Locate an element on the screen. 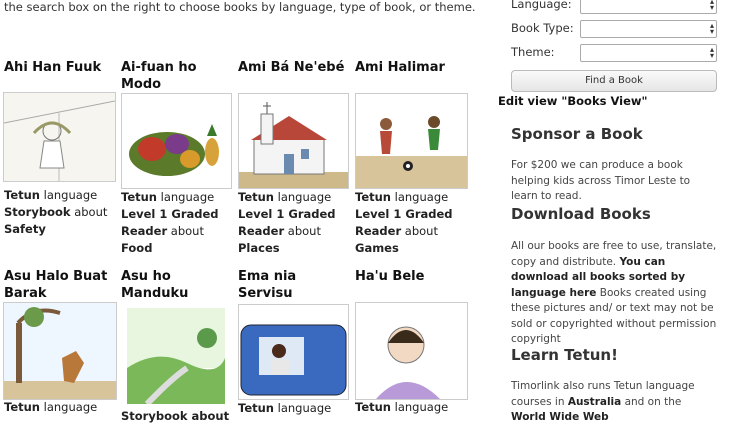 The image size is (730, 426). edit-view-link: Edit view "Books View" is located at coordinates (573, 101).